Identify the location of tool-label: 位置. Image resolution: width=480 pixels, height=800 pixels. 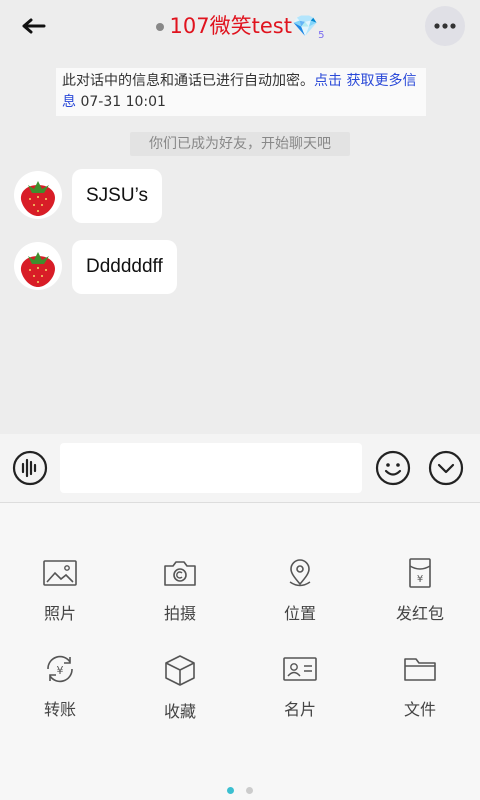
(299, 613).